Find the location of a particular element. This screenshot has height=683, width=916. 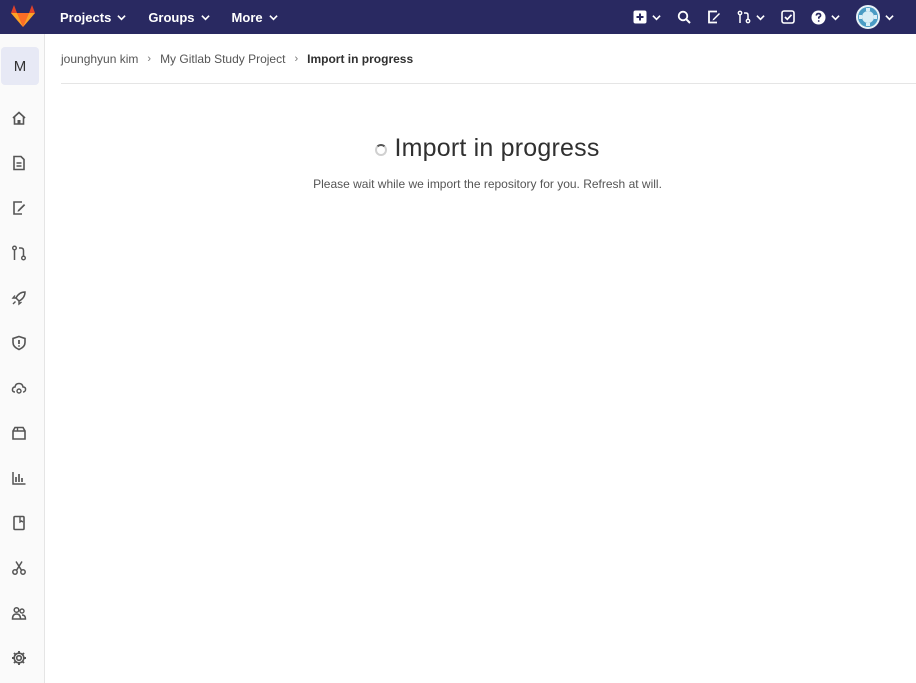

help-dropdown is located at coordinates (825, 17).